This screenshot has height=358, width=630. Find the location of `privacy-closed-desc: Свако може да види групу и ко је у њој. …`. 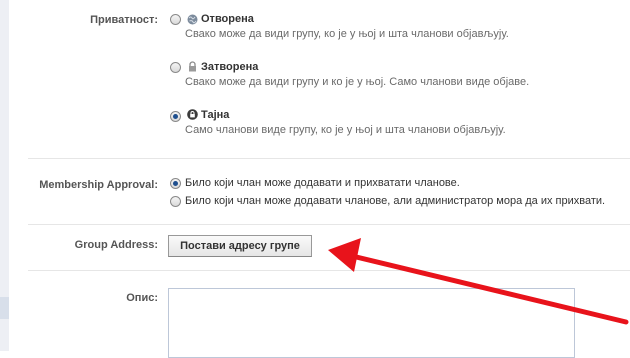

privacy-closed-desc: Свако може да види групу и ко је у њој. … is located at coordinates (357, 82).